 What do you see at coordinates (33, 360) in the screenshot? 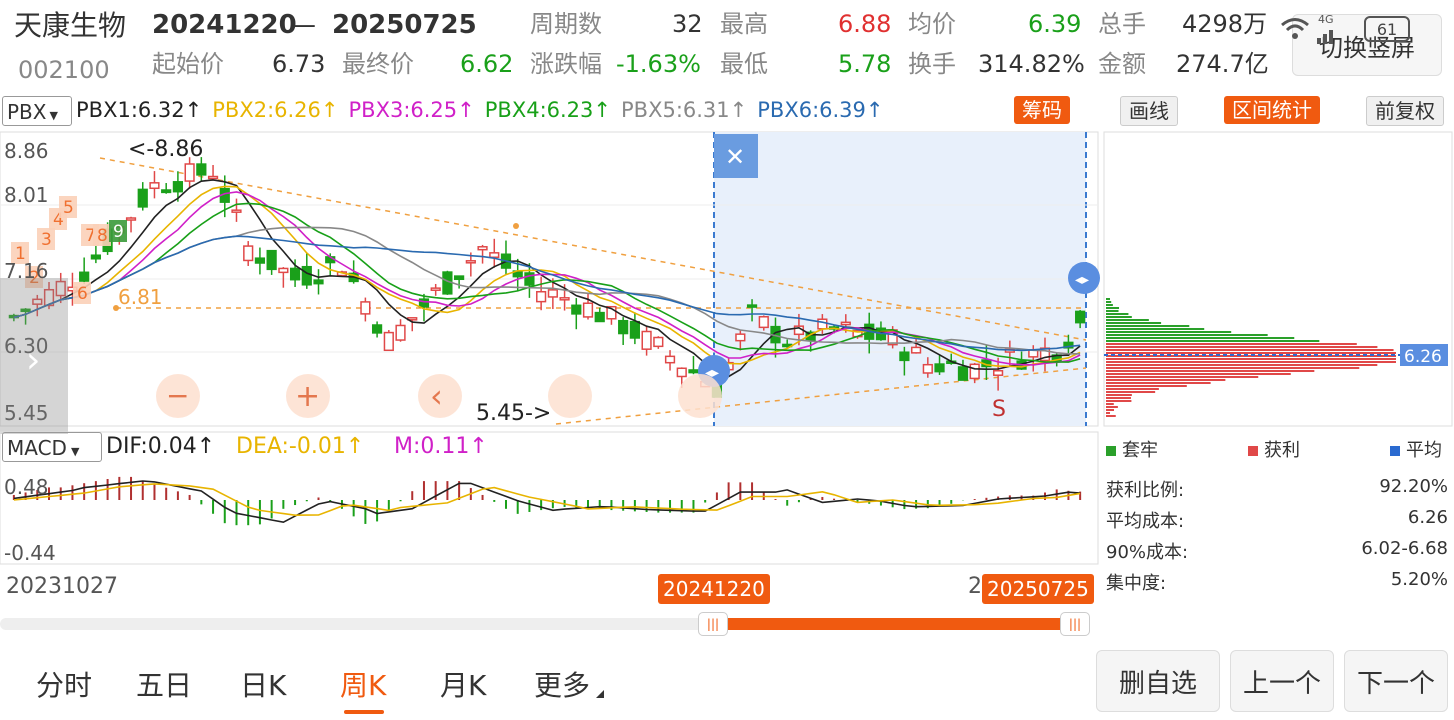
I see `prev-period-icon: ›` at bounding box center [33, 360].